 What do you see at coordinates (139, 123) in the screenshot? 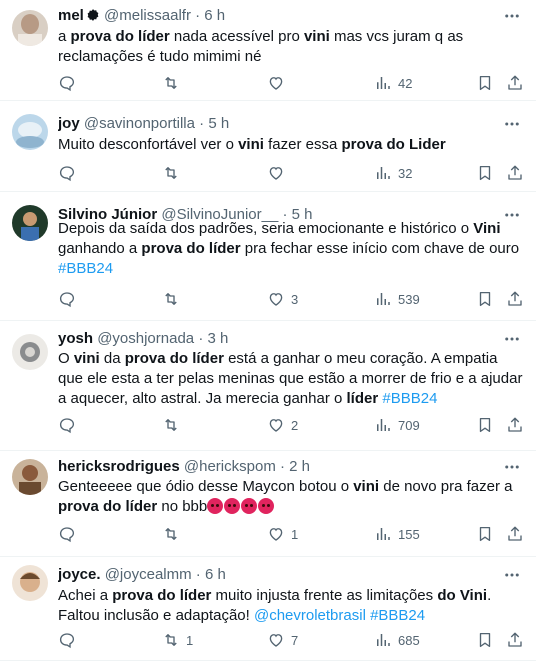
I see `author-handle: @savinonportilla` at bounding box center [139, 123].